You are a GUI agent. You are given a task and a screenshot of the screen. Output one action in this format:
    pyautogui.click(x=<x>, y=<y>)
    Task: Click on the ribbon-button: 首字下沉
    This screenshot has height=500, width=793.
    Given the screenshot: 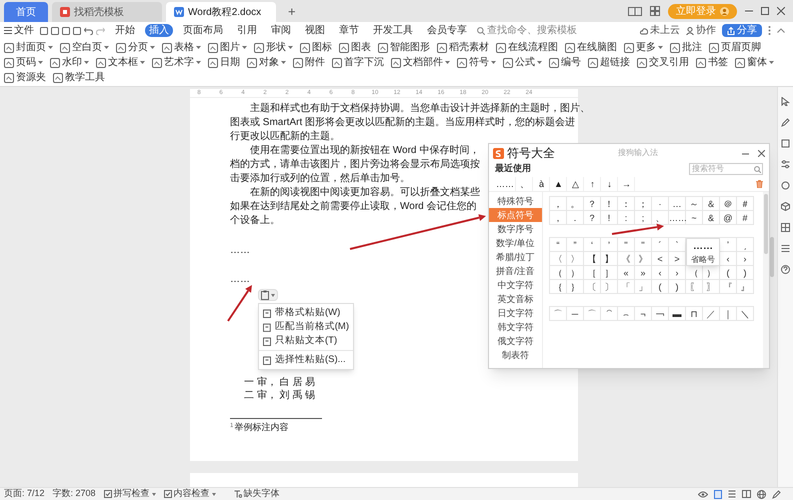 What is the action you would take?
    pyautogui.click(x=358, y=62)
    